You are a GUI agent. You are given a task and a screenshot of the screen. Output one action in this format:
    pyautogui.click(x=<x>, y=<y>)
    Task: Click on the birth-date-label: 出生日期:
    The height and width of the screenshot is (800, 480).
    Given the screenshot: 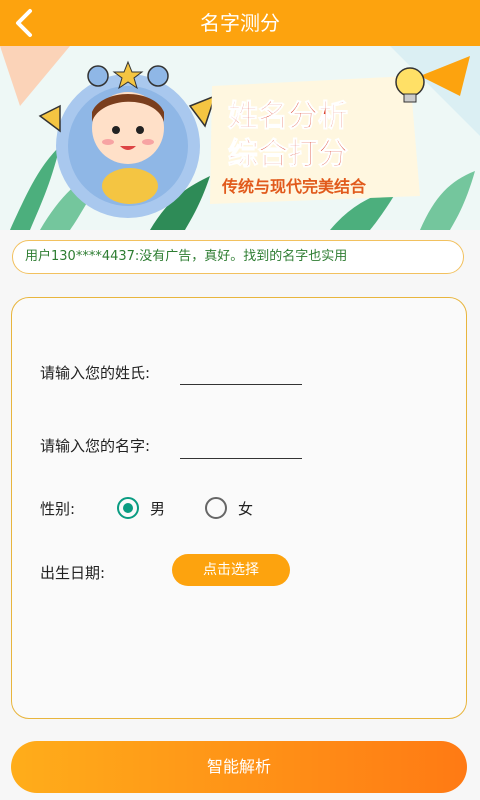 What is the action you would take?
    pyautogui.click(x=73, y=573)
    